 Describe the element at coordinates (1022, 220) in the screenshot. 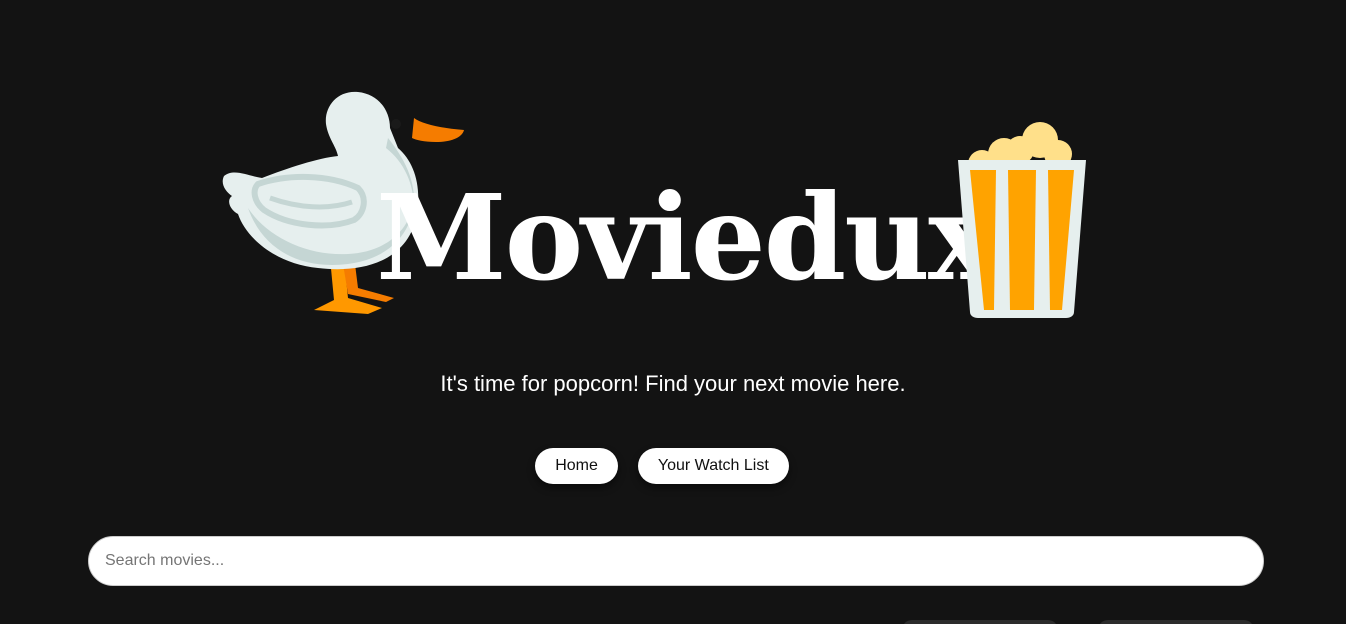

I see `popcorn-icon` at that location.